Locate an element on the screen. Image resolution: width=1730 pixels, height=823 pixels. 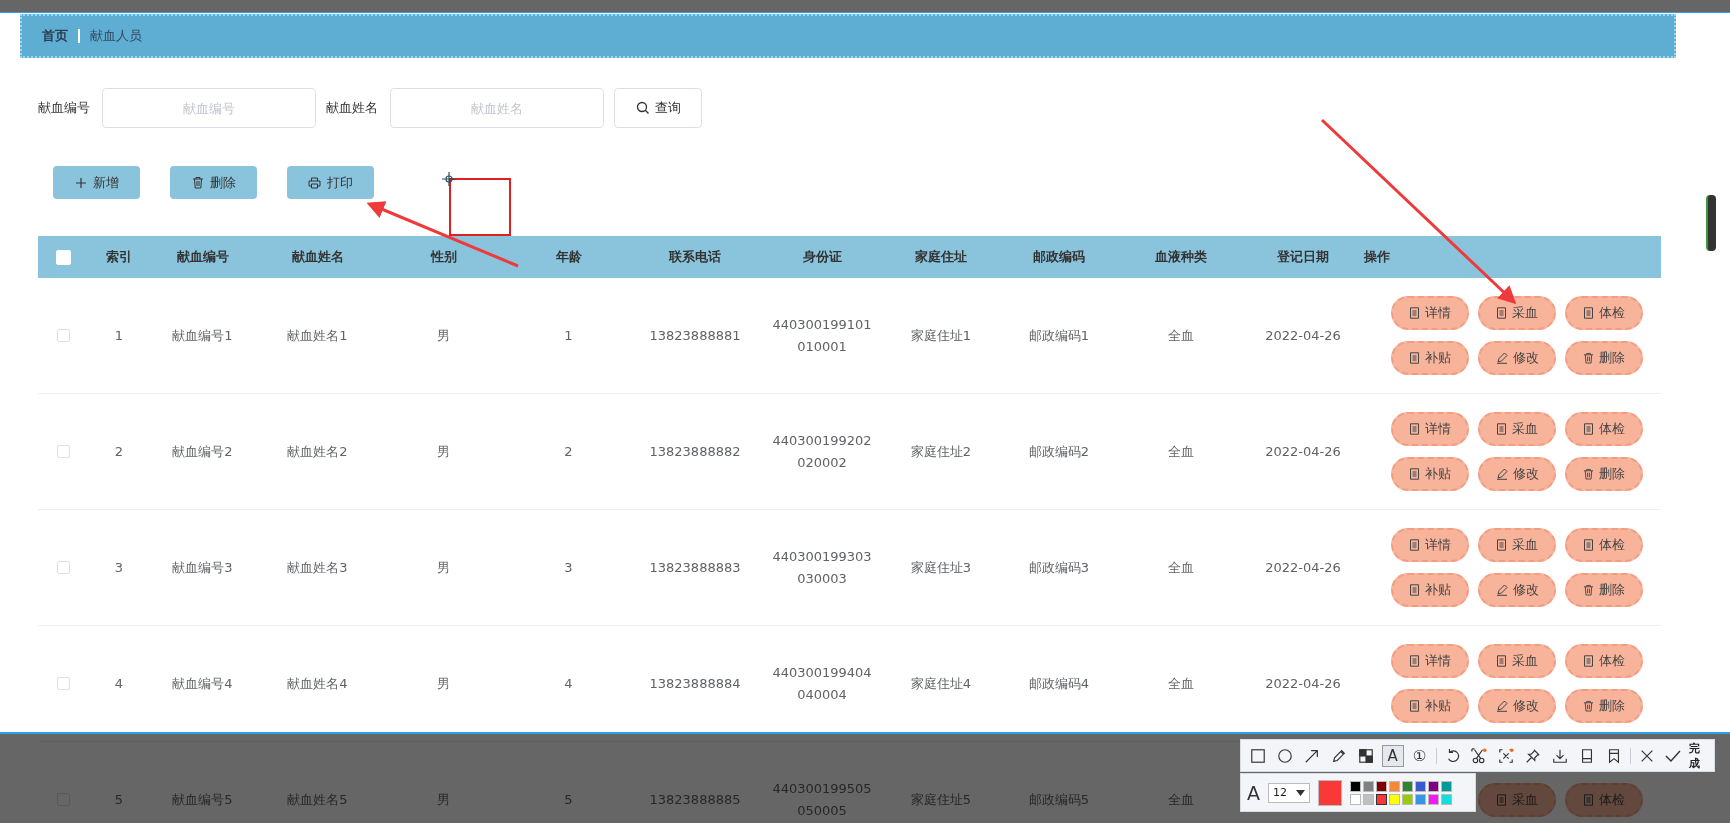
font-size-select: 12 is located at coordinates (1289, 792).